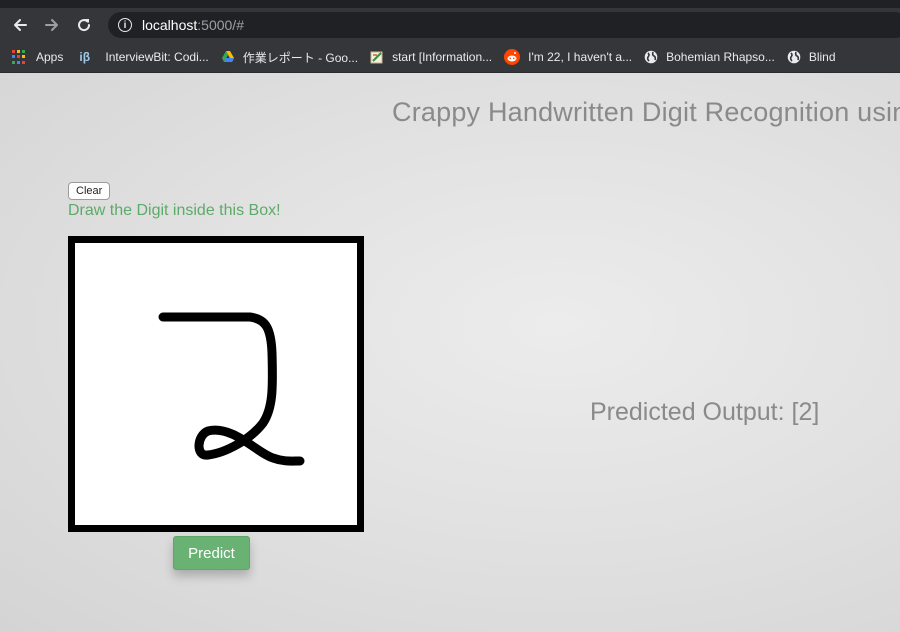 This screenshot has width=900, height=632. Describe the element at coordinates (211, 553) in the screenshot. I see `predict-button: Predict` at that location.